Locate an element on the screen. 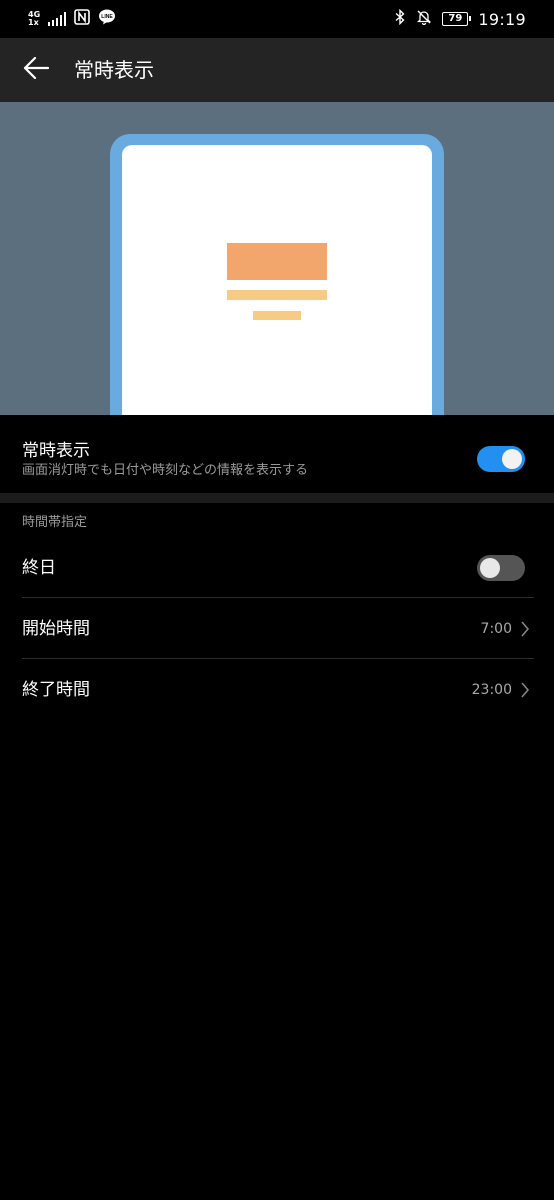 The image size is (554, 1200). preview-date-line is located at coordinates (277, 295).